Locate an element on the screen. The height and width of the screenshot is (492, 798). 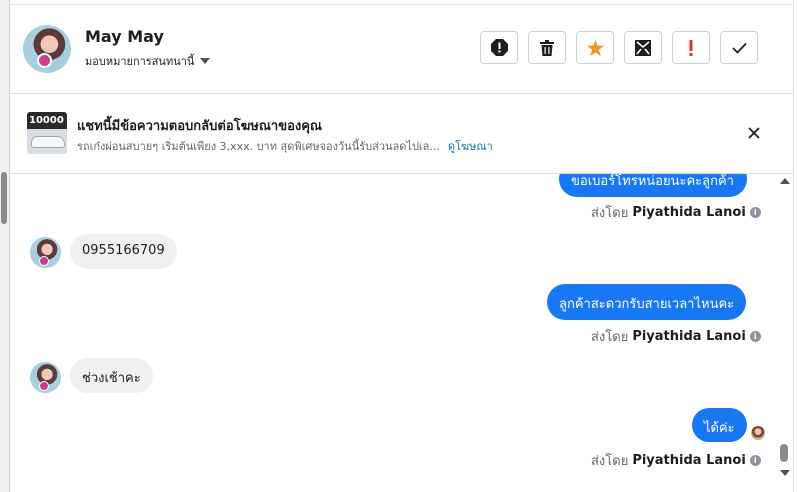
checkmark-icon is located at coordinates (739, 48).